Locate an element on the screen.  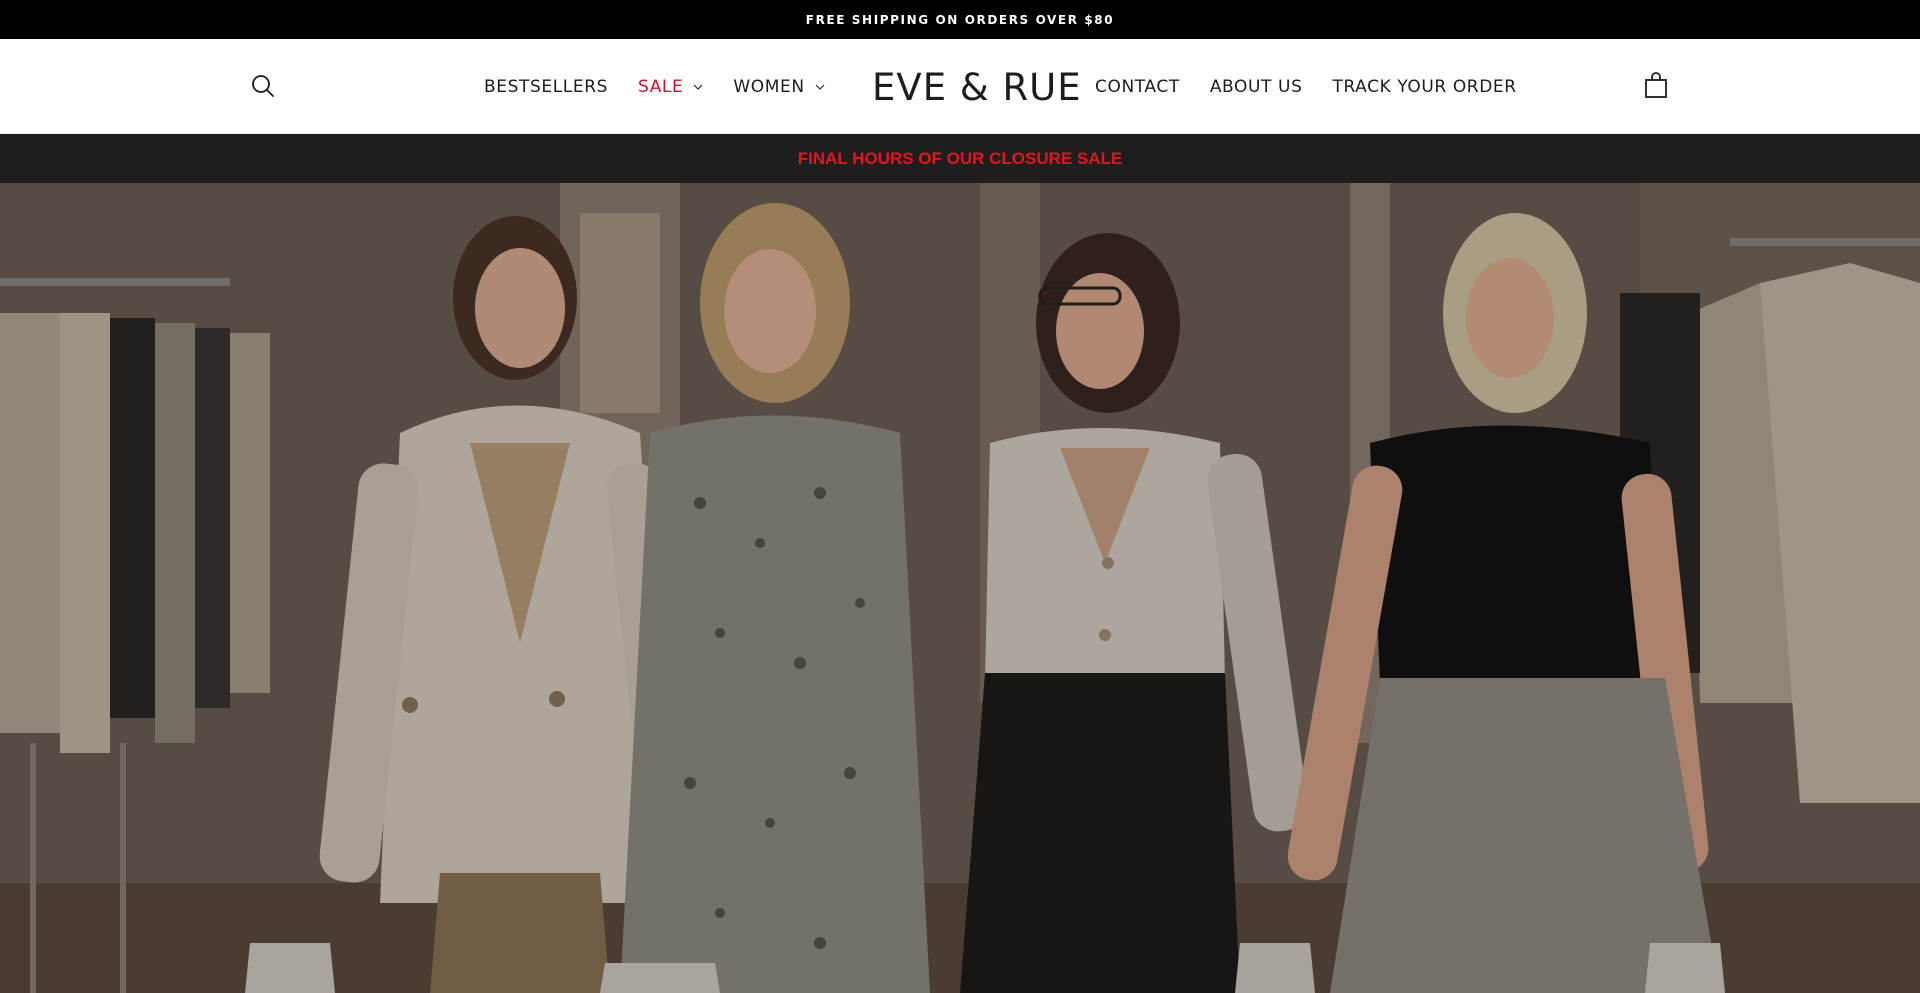
nav-women: WOMEN is located at coordinates (779, 86).